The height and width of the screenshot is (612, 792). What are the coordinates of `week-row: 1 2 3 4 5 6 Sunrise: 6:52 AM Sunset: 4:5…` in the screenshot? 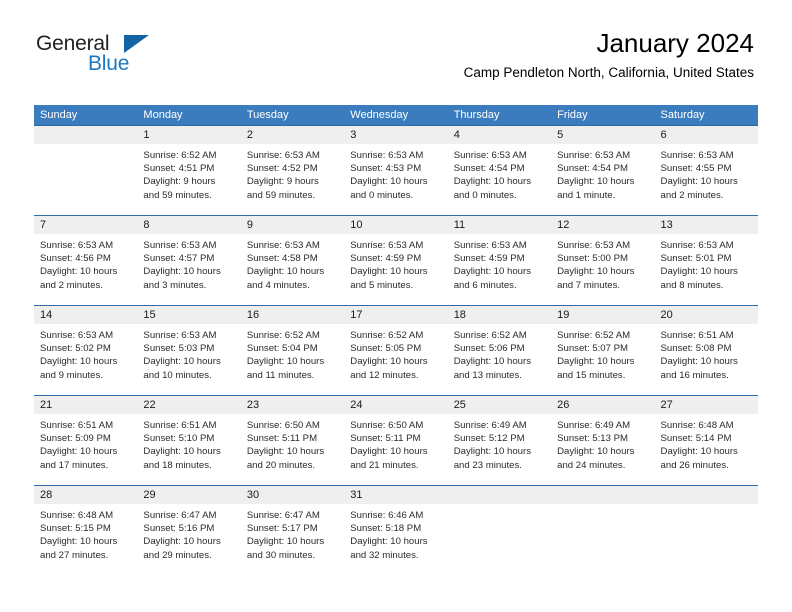 It's located at (396, 170).